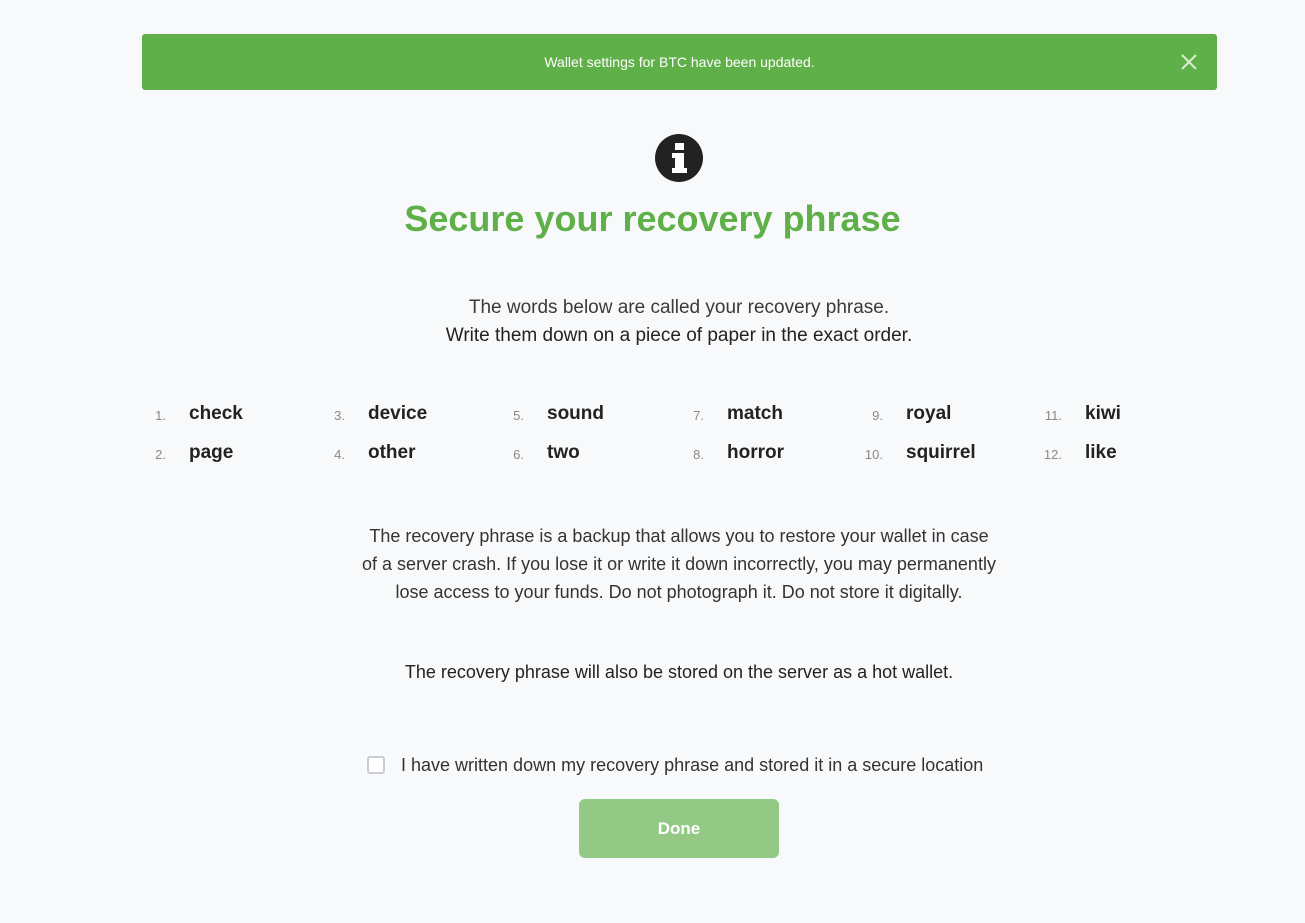  What do you see at coordinates (941, 452) in the screenshot?
I see `recovery-word-text: squirrel` at bounding box center [941, 452].